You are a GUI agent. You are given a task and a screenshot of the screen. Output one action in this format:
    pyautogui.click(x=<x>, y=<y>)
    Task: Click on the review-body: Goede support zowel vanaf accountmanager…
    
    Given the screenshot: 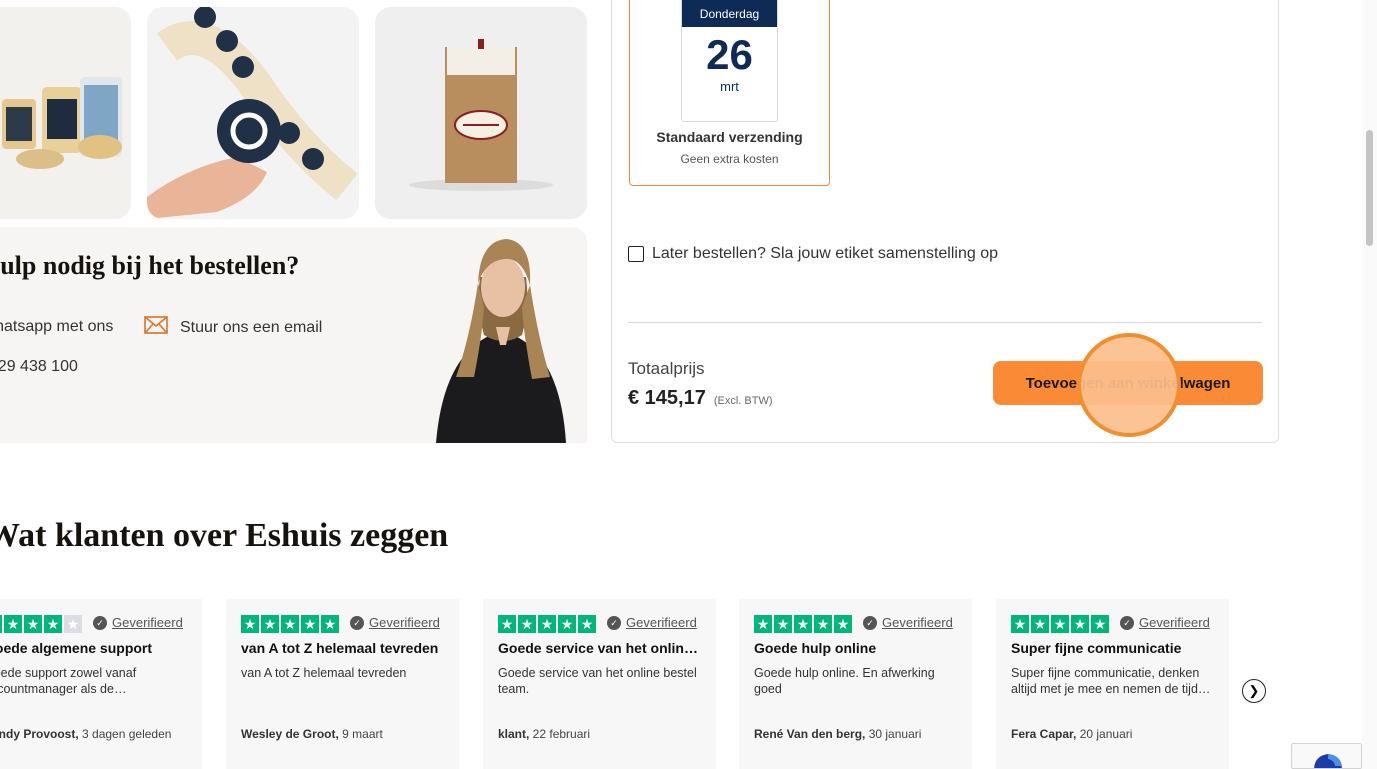 What is the action you would take?
    pyautogui.click(x=68, y=681)
    